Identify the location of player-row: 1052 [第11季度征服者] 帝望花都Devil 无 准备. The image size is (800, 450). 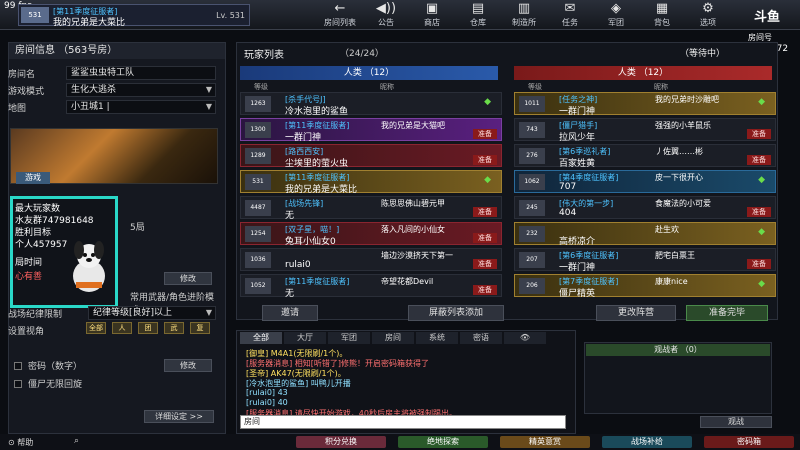
(371, 286).